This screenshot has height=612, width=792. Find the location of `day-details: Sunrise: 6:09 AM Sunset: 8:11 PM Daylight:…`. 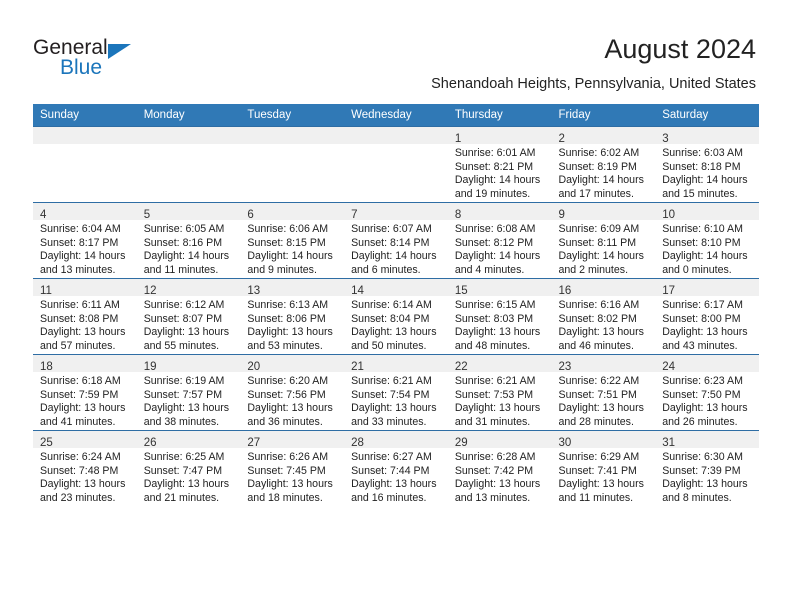

day-details: Sunrise: 6:09 AM Sunset: 8:11 PM Daylight:… is located at coordinates (604, 248).